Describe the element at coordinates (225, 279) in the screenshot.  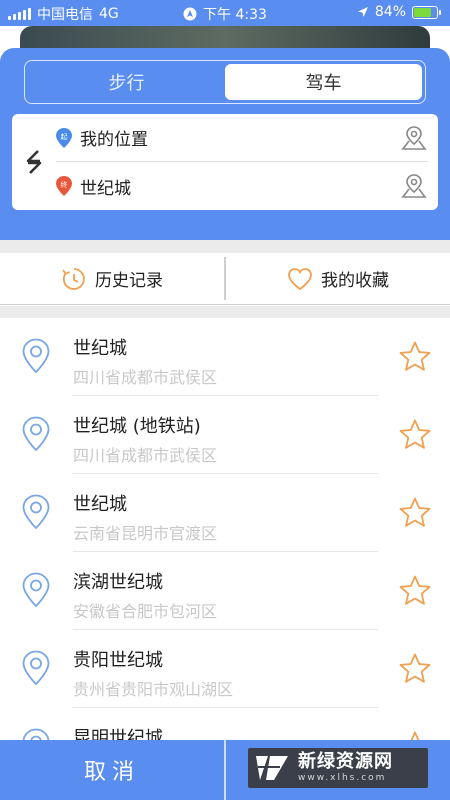
I see `history-favorites-tabs: 历史记录 我的收藏` at that location.